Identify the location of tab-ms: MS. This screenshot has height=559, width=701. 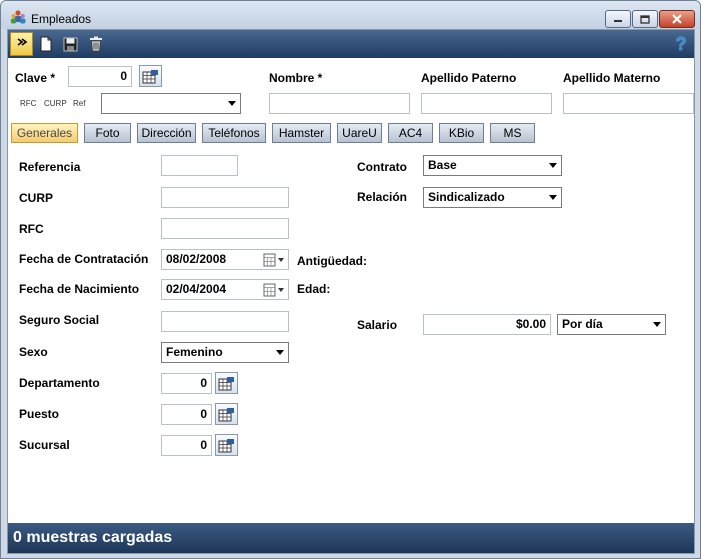
(512, 133).